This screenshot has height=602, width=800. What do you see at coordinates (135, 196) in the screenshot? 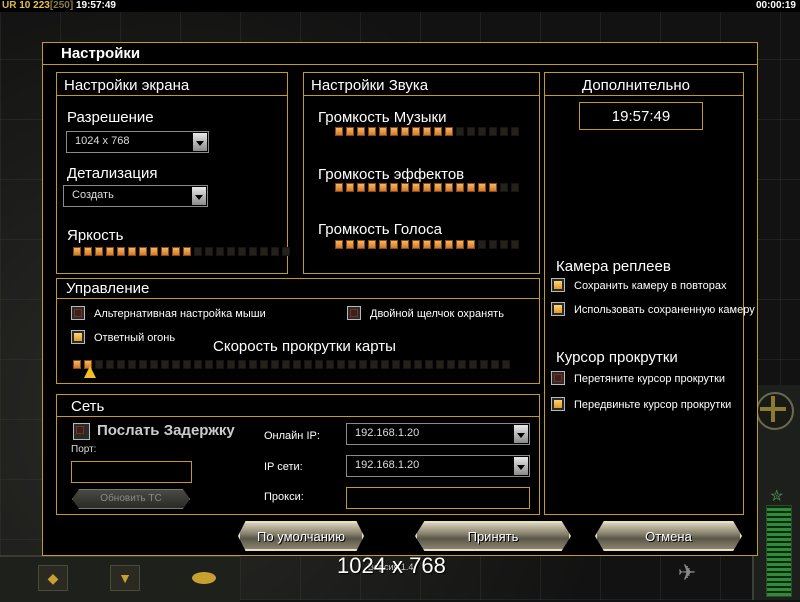
I see `detail-dropdown: Создать` at bounding box center [135, 196].